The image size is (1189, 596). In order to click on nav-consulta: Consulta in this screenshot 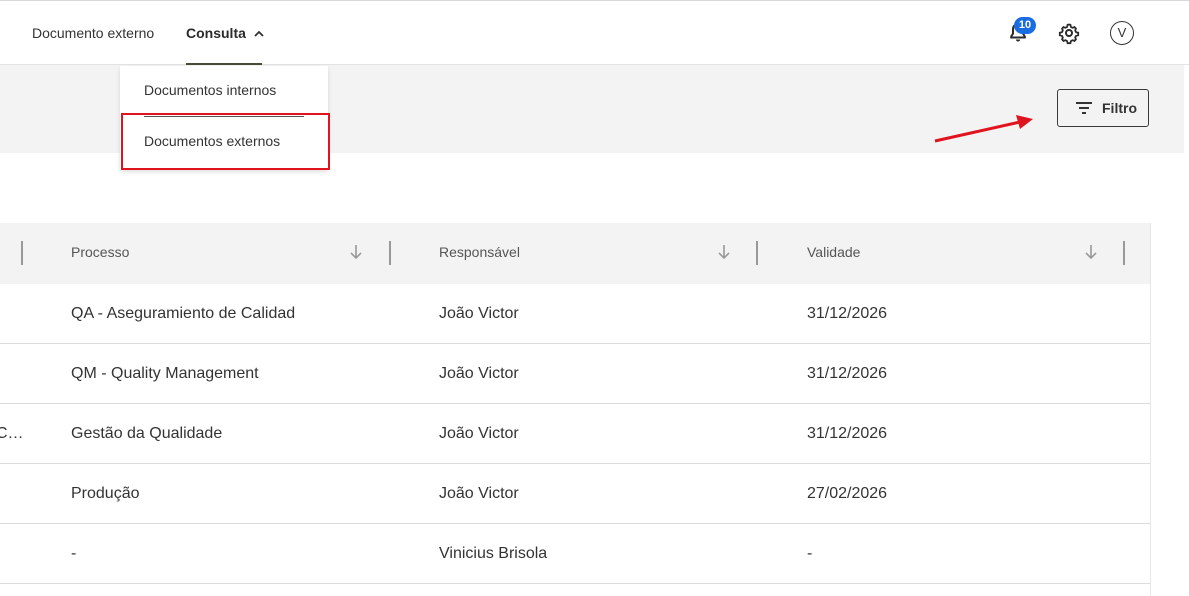, I will do `click(225, 33)`.